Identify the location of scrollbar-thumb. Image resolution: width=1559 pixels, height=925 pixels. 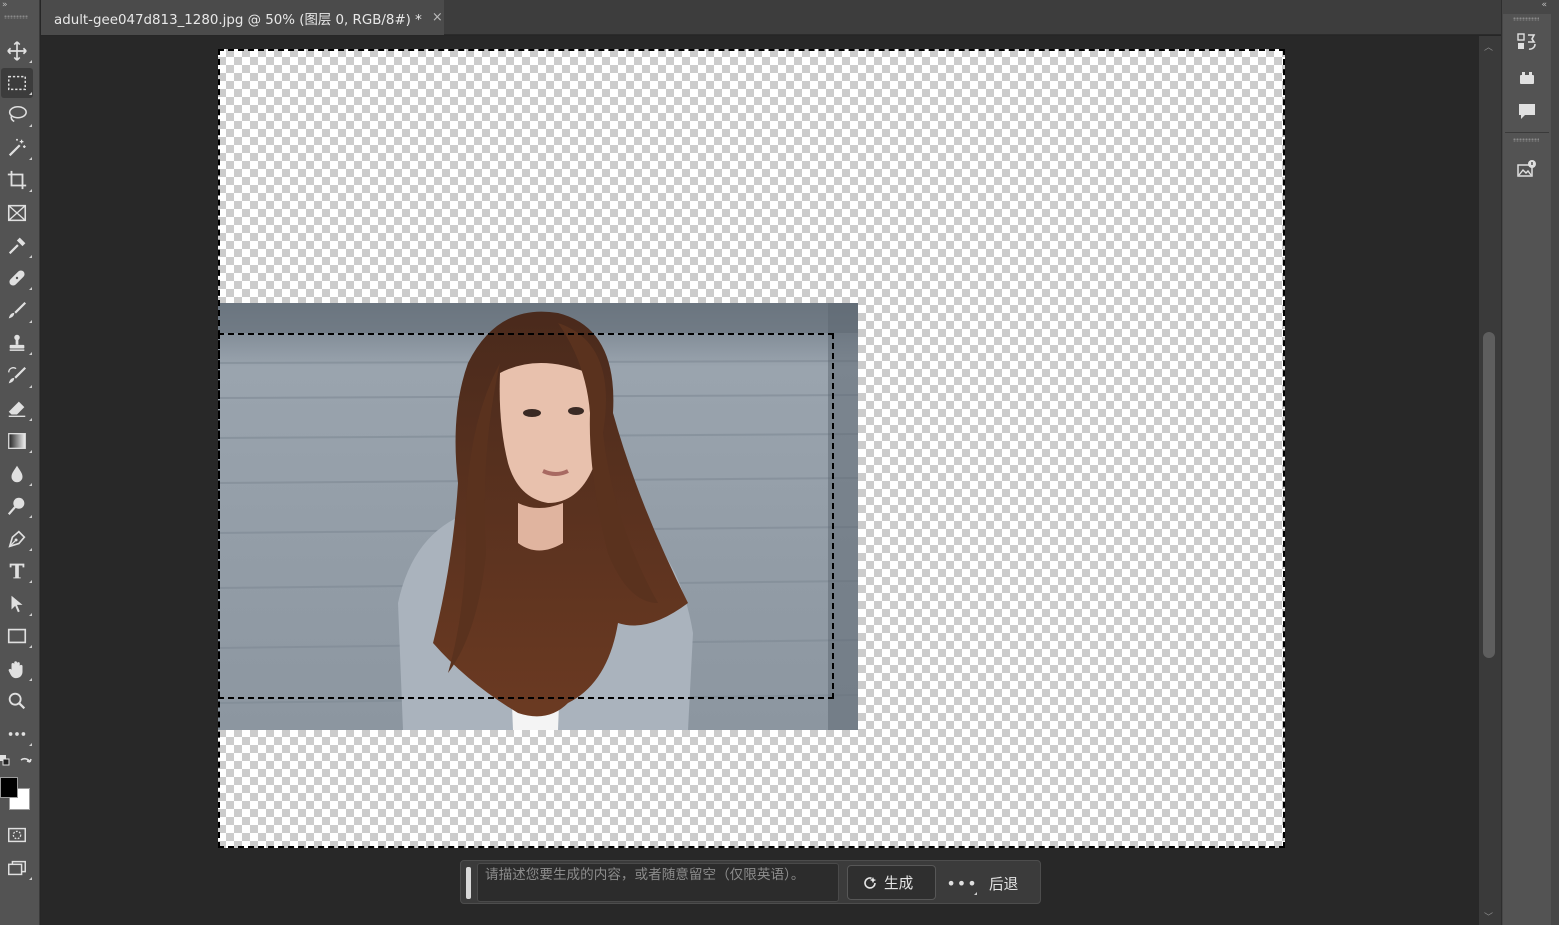
(1489, 495).